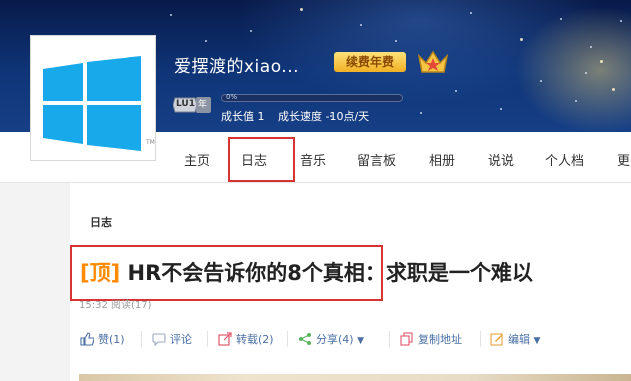 Image resolution: width=631 pixels, height=381 pixels. What do you see at coordinates (440, 339) in the screenshot?
I see `copy-link-label: 复制地址` at bounding box center [440, 339].